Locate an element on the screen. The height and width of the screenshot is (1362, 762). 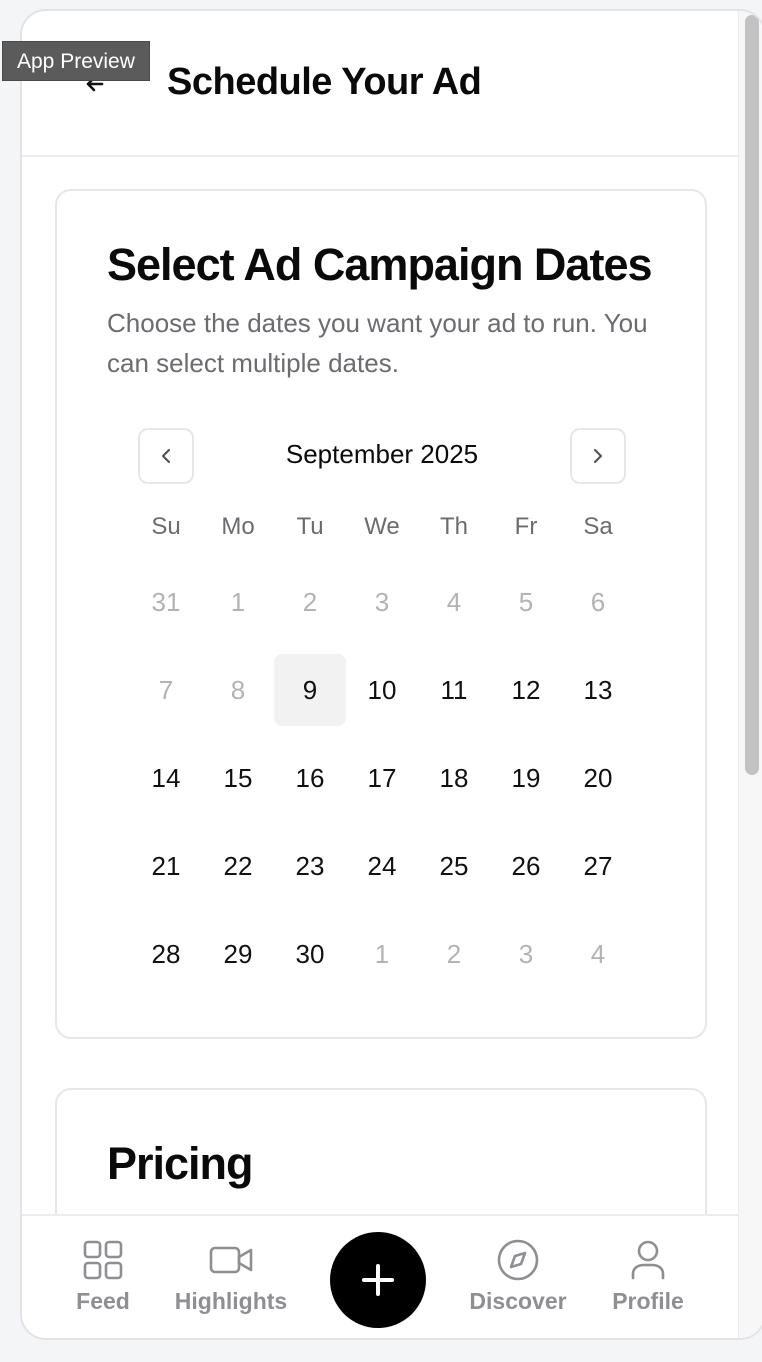
weekday-label: Sa is located at coordinates (598, 526).